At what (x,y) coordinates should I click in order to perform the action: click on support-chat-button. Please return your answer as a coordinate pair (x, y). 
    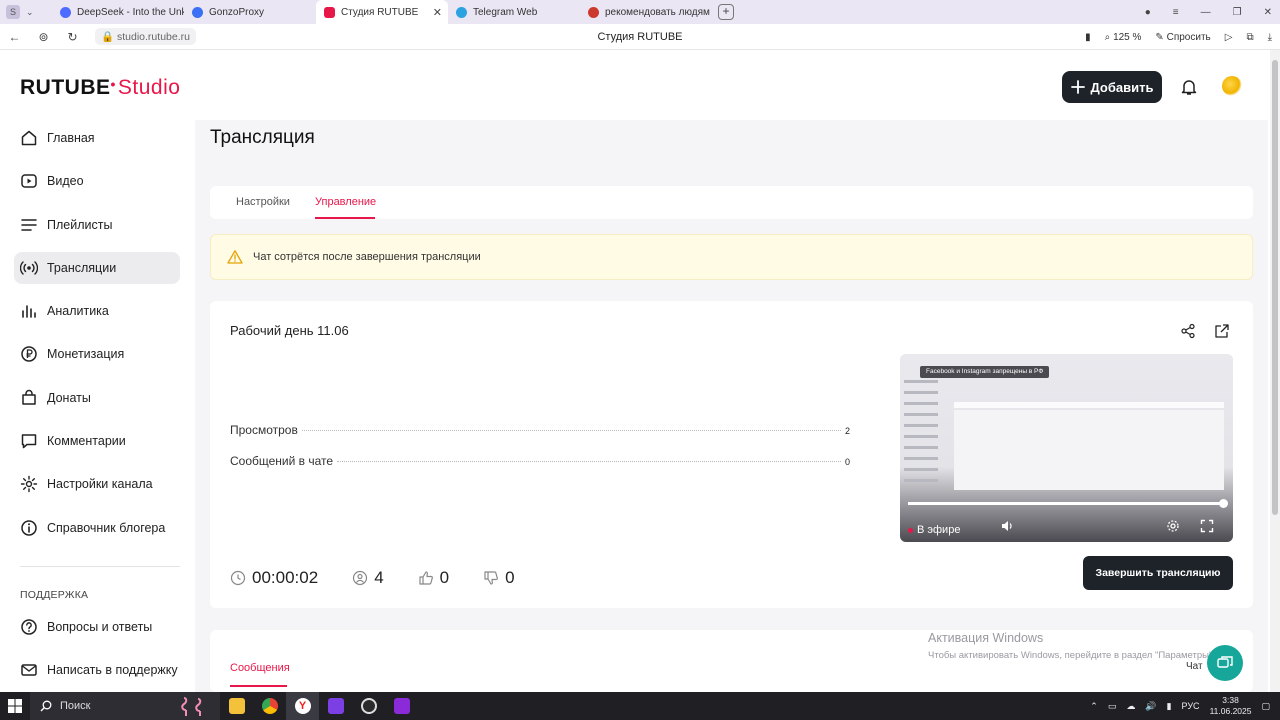
    Looking at the image, I should click on (1225, 663).